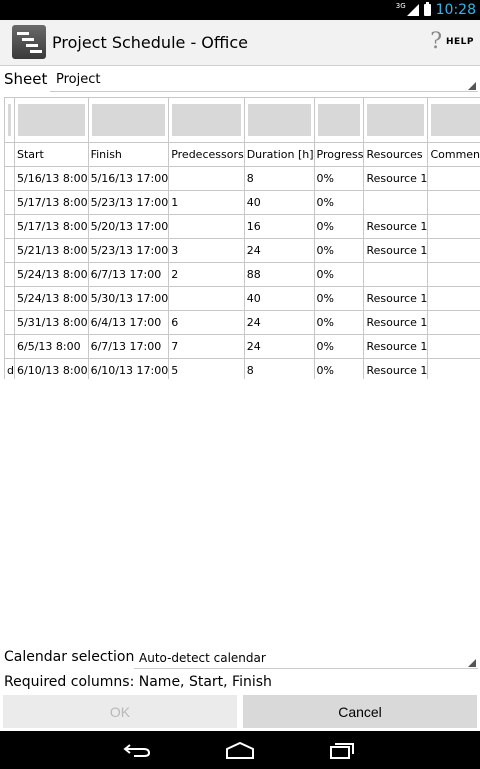  I want to click on table-cell: 88, so click(279, 274).